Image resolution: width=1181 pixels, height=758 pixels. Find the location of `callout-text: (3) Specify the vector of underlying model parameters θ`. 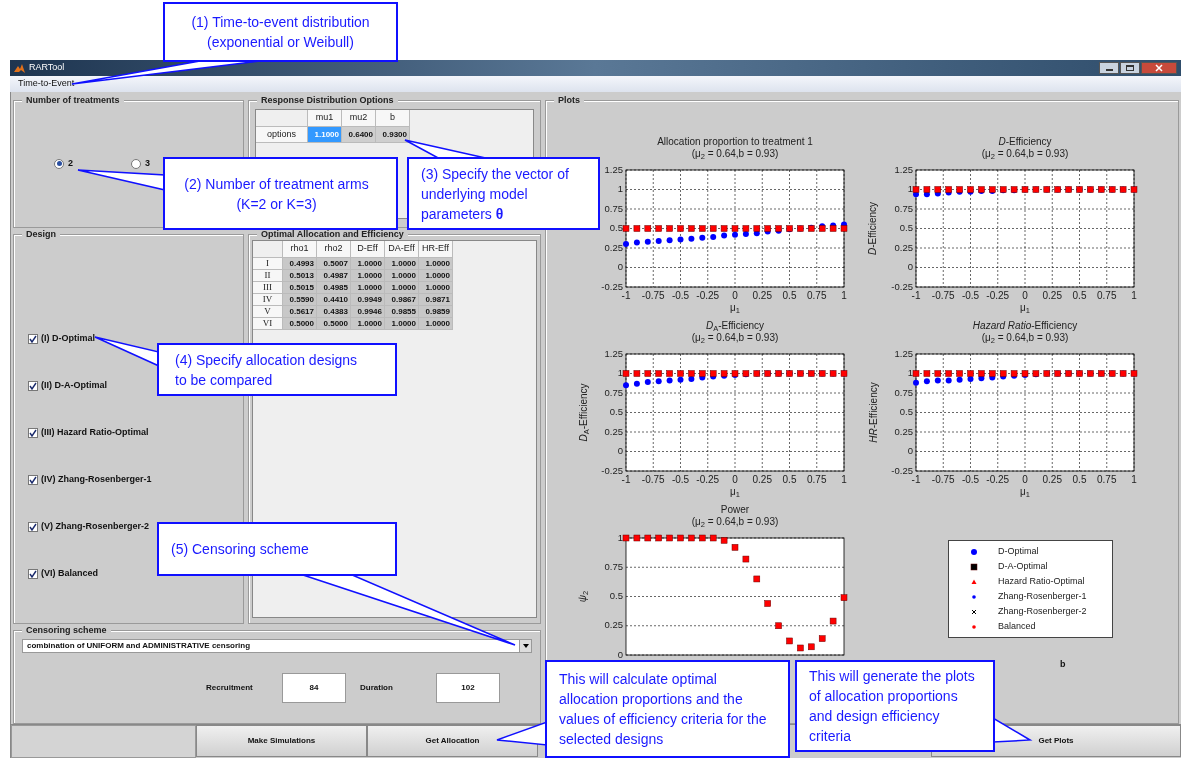

callout-text: (3) Specify the vector of underlying model parameters θ is located at coordinates (495, 194).